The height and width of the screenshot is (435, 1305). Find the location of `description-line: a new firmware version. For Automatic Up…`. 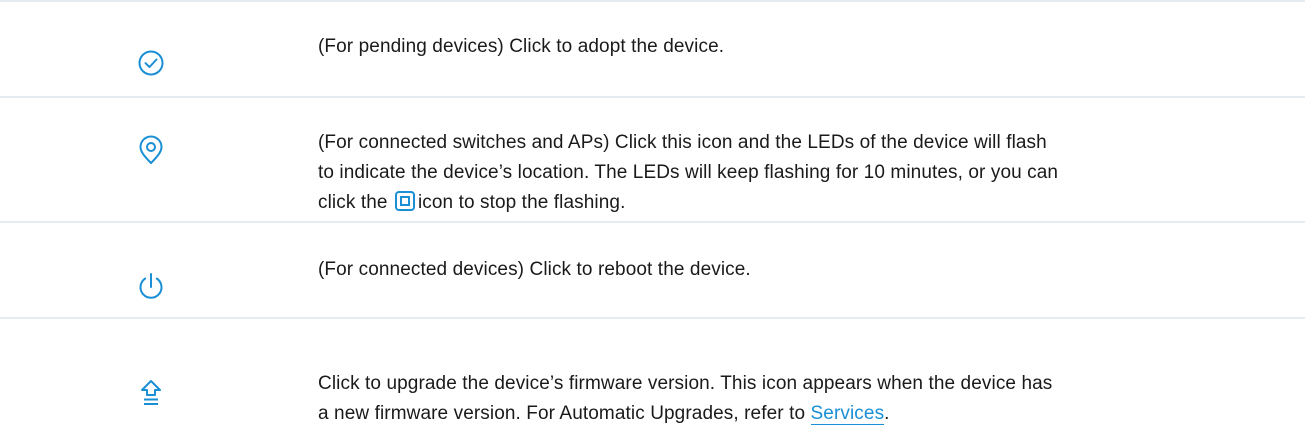

description-line: a new firmware version. For Automatic Up… is located at coordinates (801, 414).